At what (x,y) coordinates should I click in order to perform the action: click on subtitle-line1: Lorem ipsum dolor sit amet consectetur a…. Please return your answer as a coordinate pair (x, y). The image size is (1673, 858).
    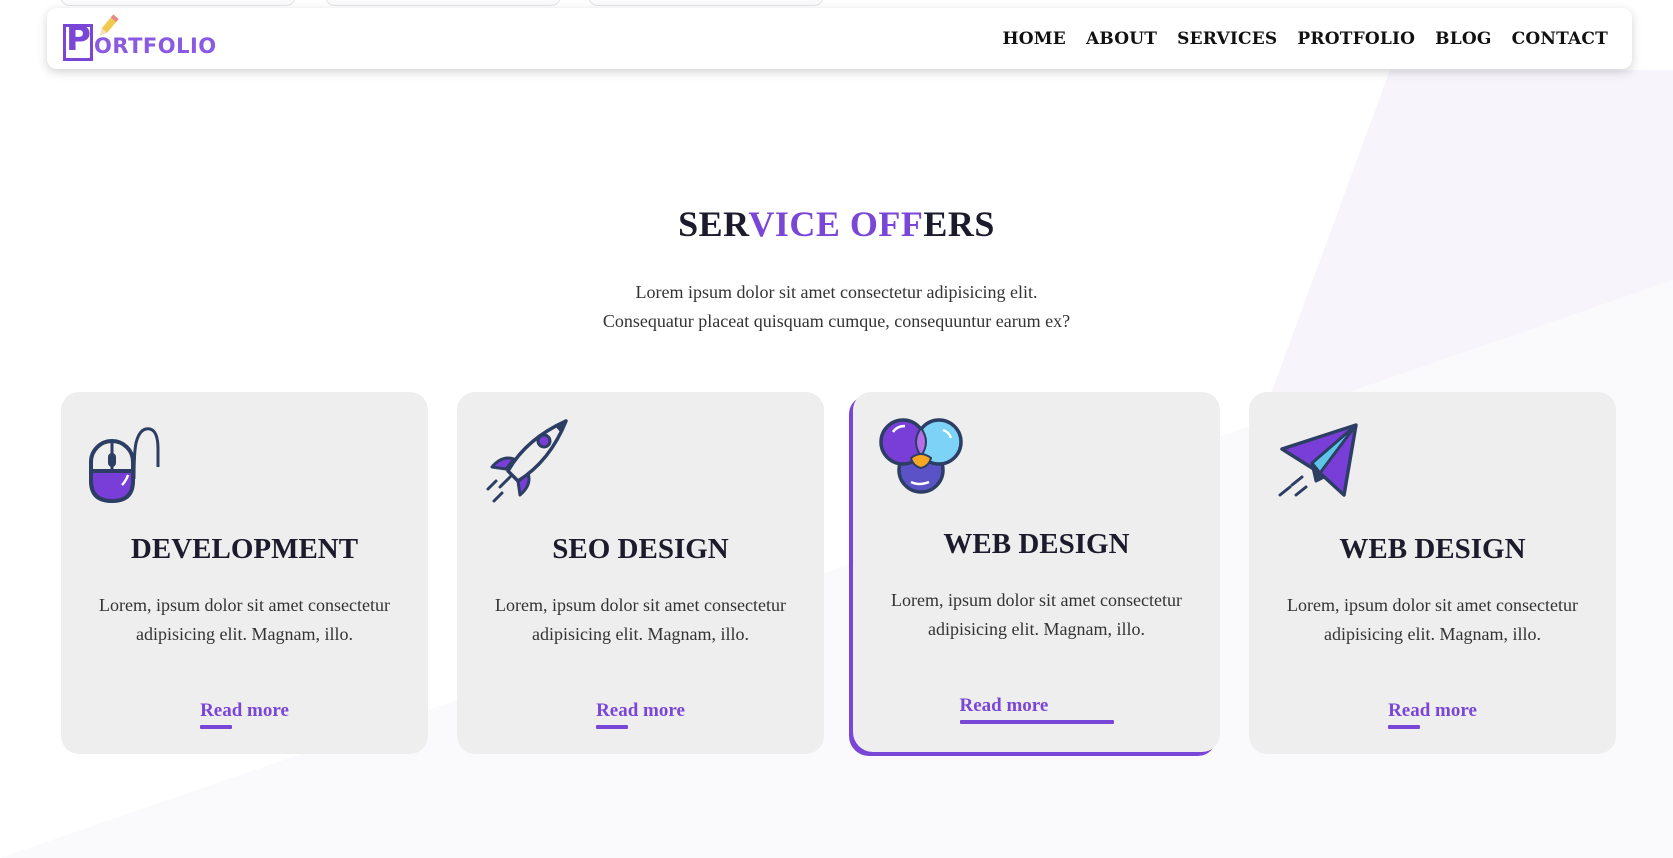
    Looking at the image, I should click on (836, 292).